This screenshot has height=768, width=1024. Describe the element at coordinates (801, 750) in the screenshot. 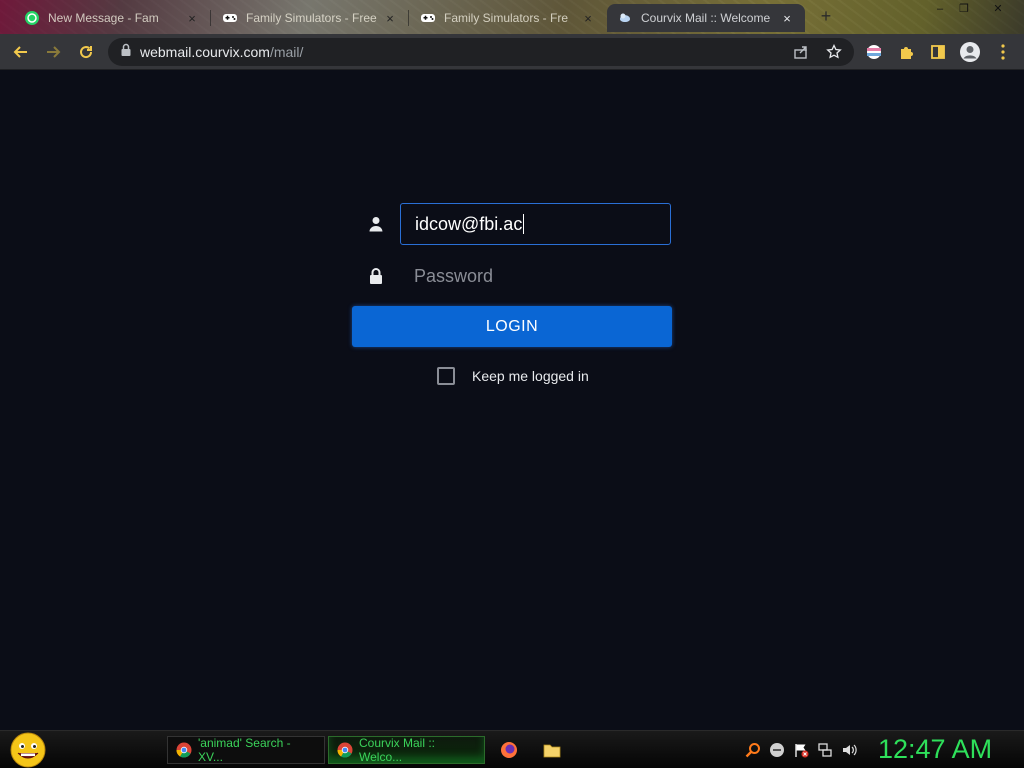

I see `action-center-flag-icon` at that location.